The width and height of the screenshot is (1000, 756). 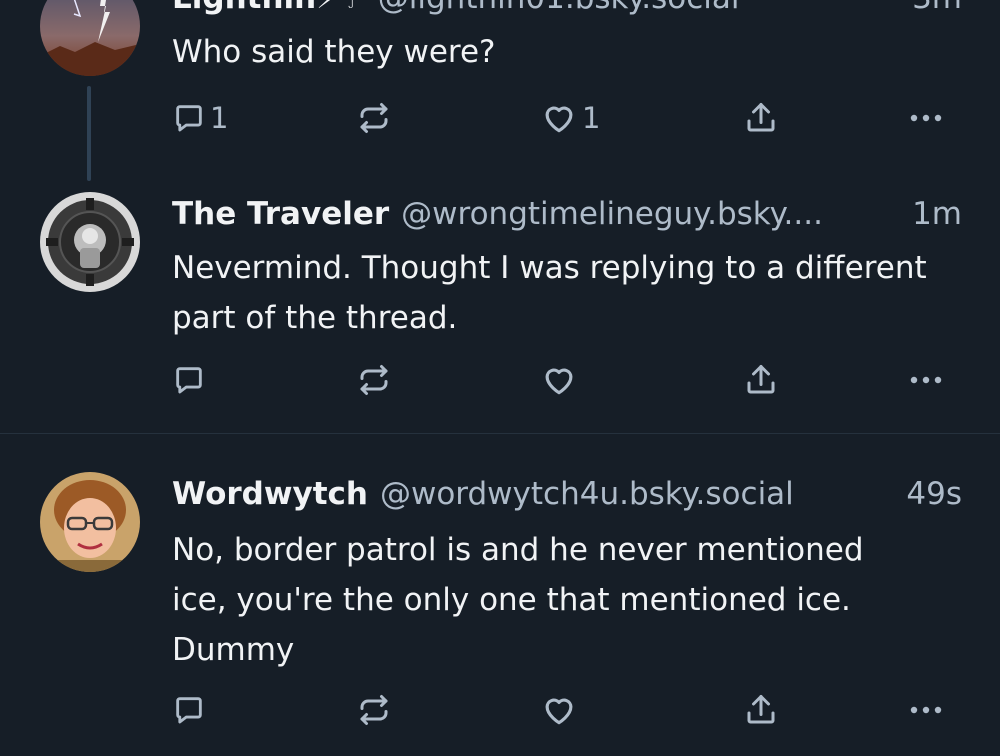 I want to click on avatar-lightnin, so click(x=90, y=38).